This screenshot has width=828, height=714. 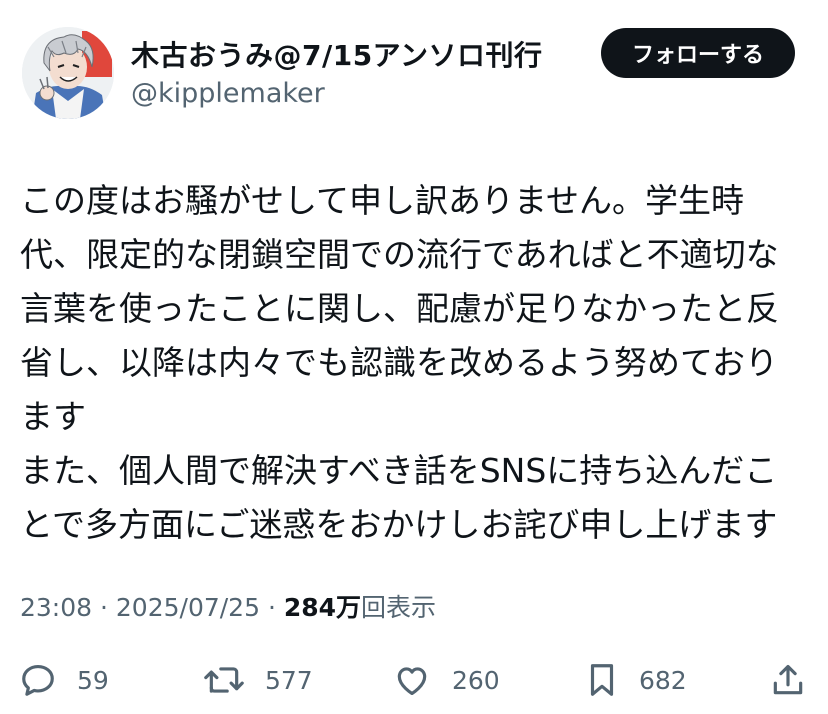 I want to click on tweet-text-line: この度はお騒がせして申し訳ありません。学生時, so click(x=382, y=200).